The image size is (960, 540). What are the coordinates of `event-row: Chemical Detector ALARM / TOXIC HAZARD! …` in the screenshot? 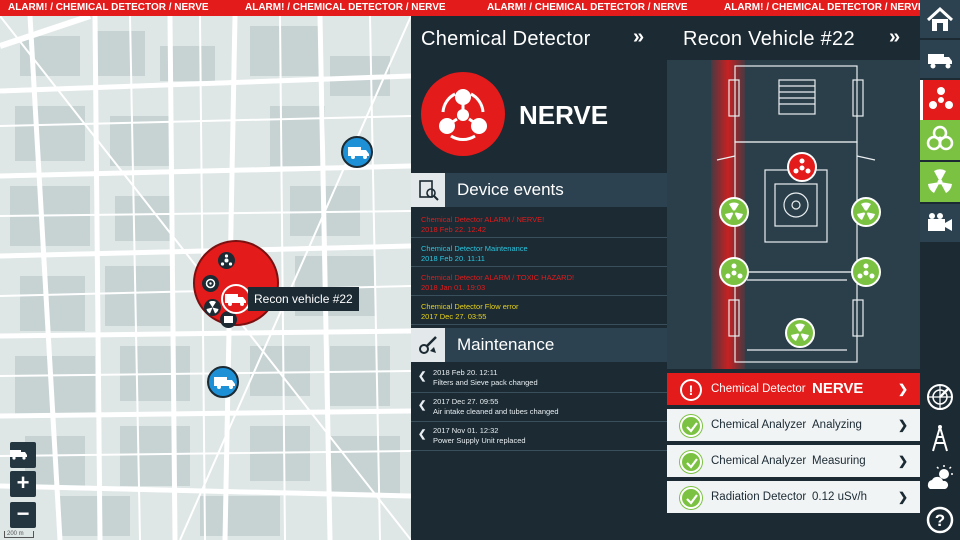 It's located at (539, 281).